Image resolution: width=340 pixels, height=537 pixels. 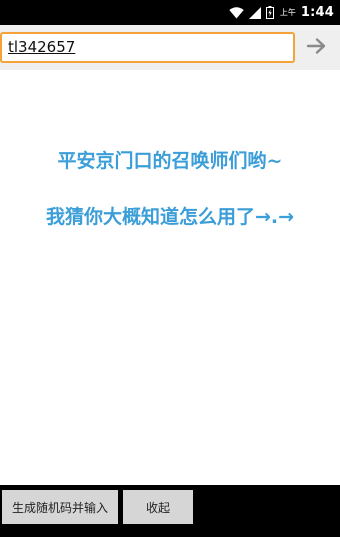 I want to click on collapse-button: 收起, so click(x=158, y=507).